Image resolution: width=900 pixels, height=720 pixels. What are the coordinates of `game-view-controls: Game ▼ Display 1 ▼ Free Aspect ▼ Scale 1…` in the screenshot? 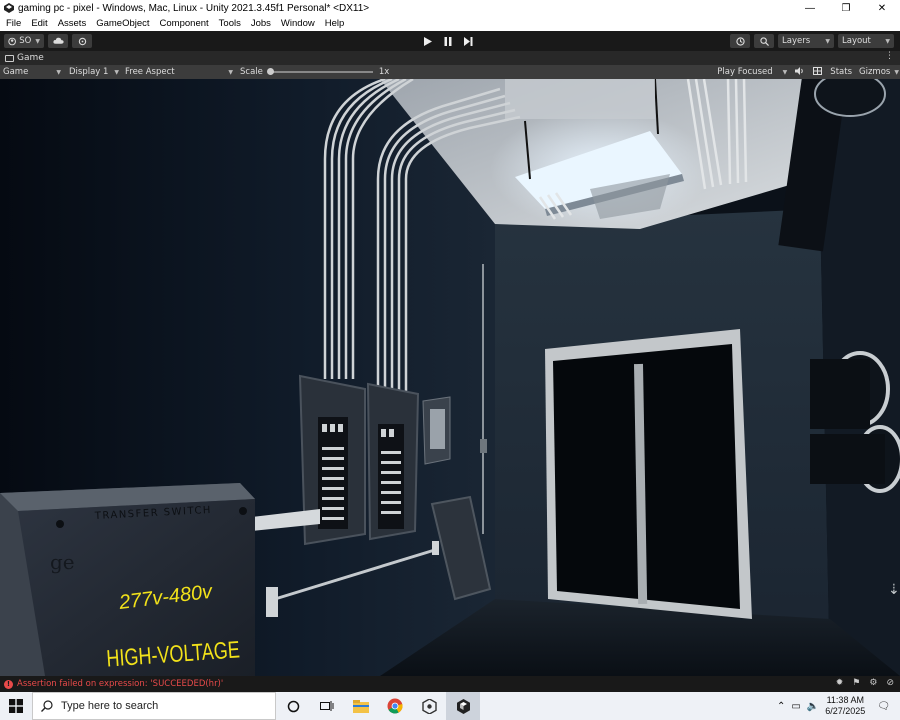 It's located at (450, 72).